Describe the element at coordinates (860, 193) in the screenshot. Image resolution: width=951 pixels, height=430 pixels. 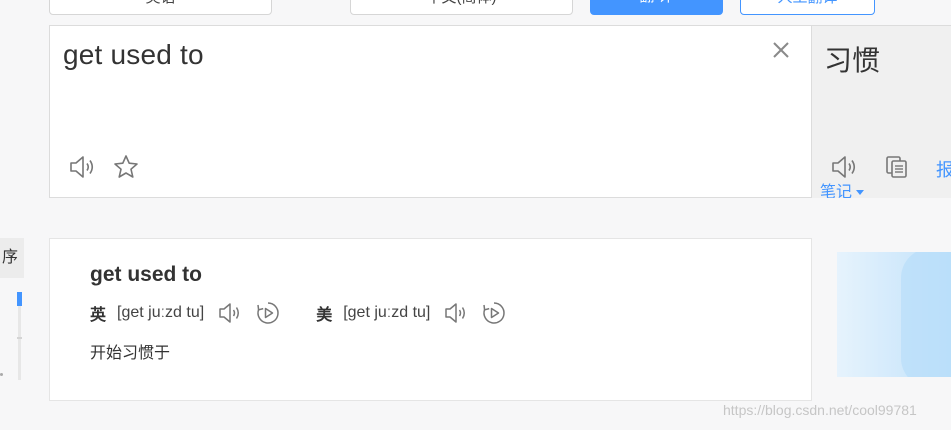
I see `chevron-down-icon` at that location.